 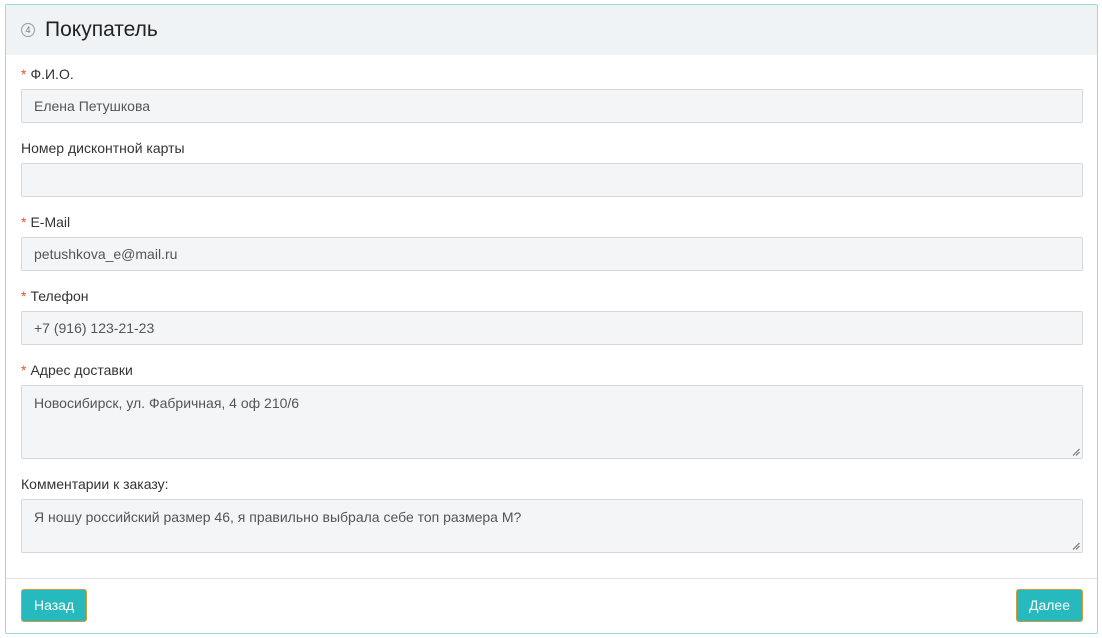 I want to click on address-label: * Адрес доставки, so click(x=551, y=370).